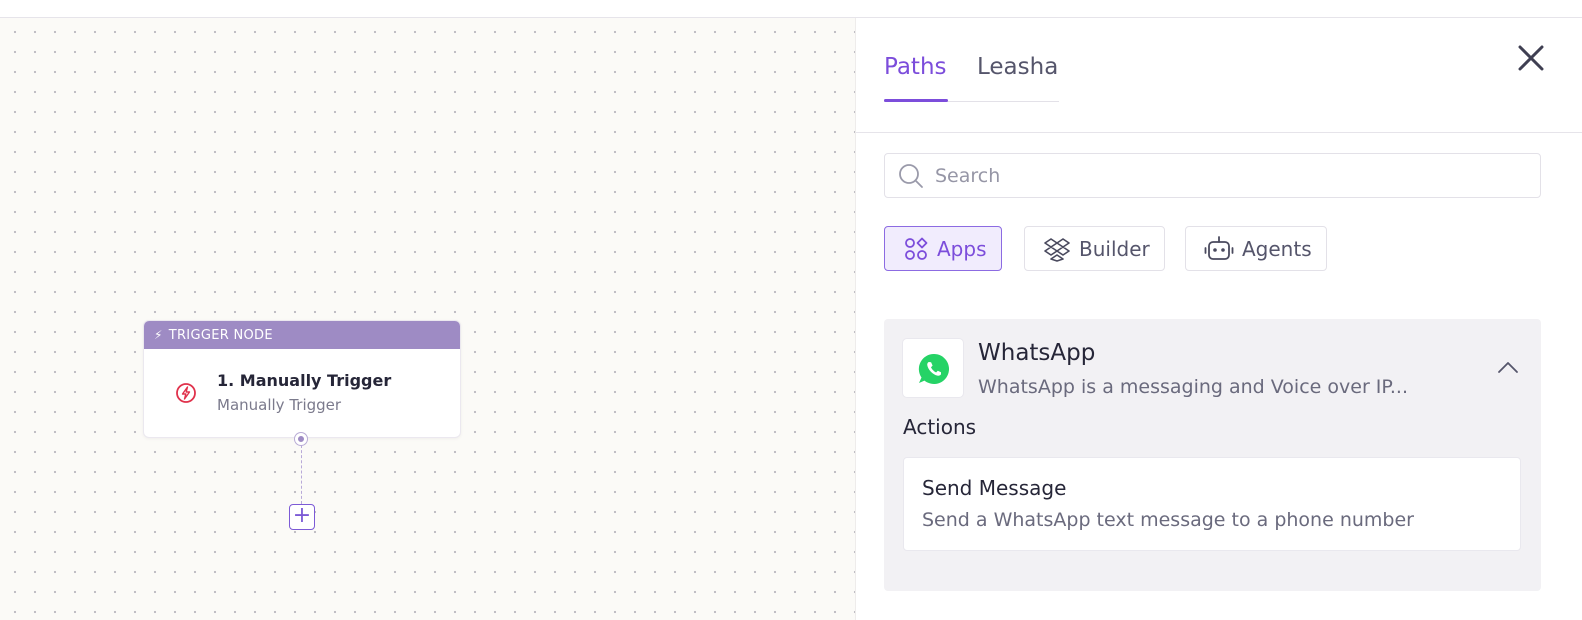  What do you see at coordinates (1057, 249) in the screenshot?
I see `builder-icon` at bounding box center [1057, 249].